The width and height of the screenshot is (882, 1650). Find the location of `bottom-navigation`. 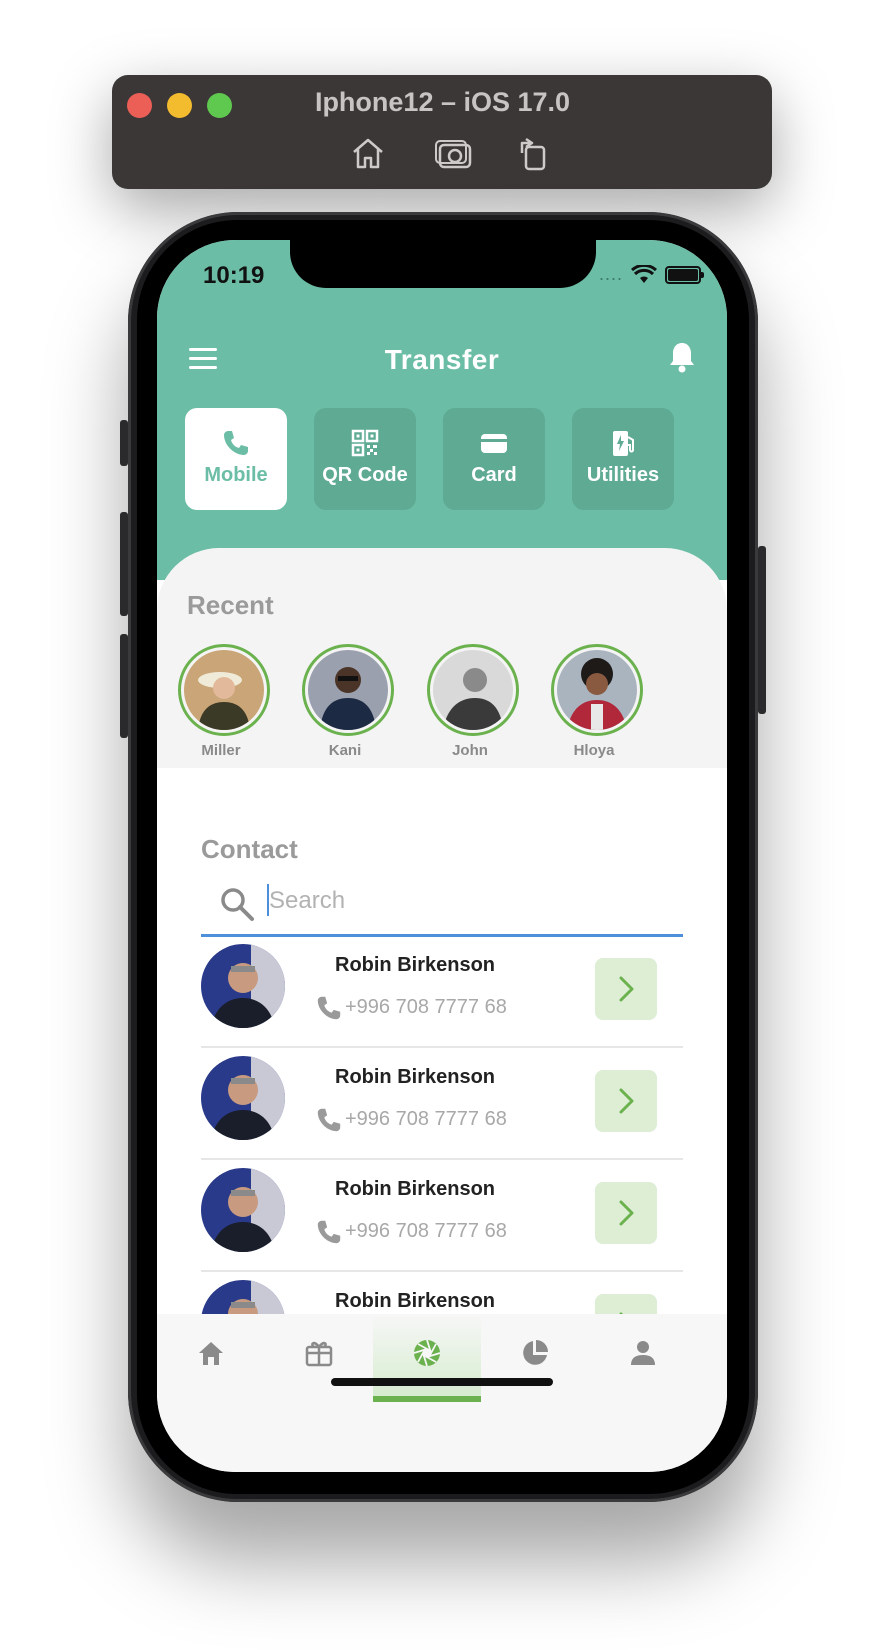

bottom-navigation is located at coordinates (442, 1393).